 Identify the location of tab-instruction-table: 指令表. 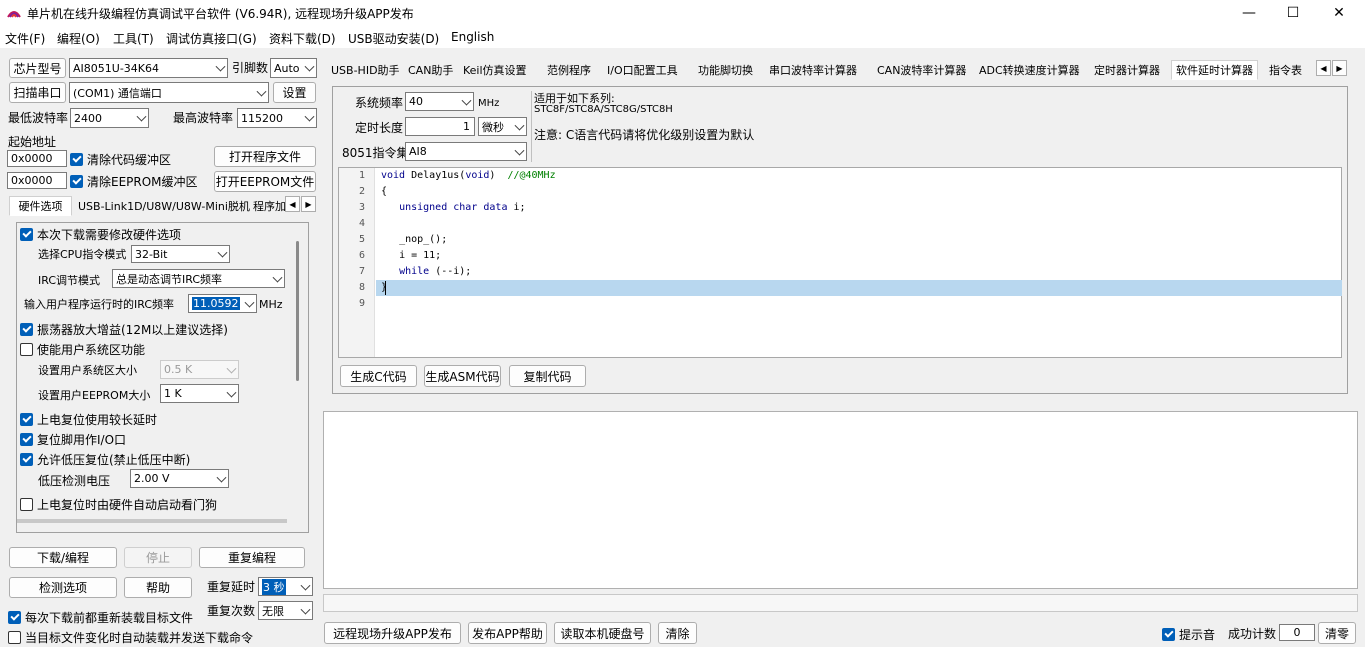
(1289, 70).